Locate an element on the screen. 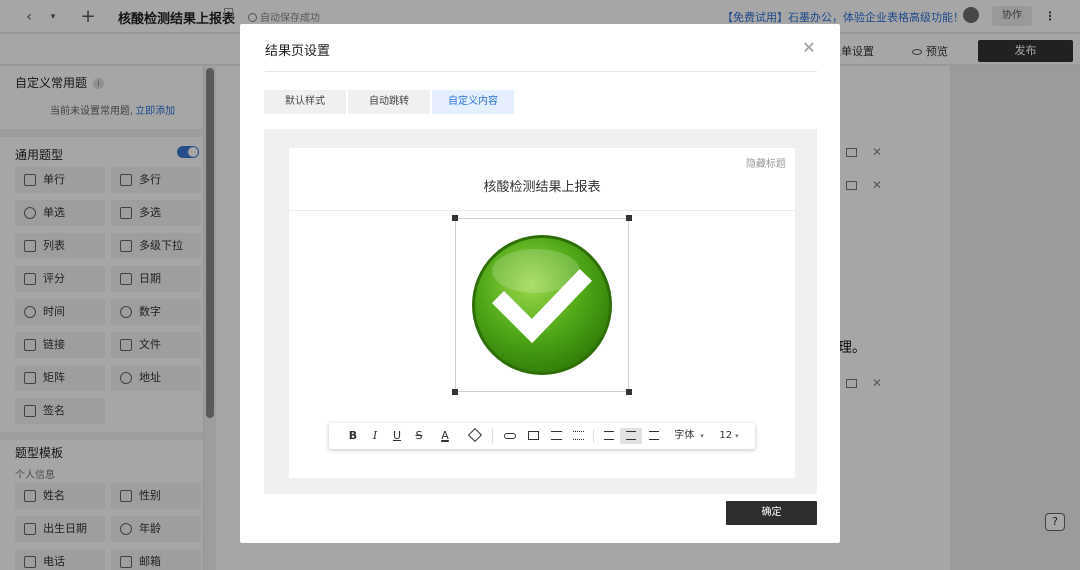 The height and width of the screenshot is (570, 1080). dialog-title: 结果页设置 is located at coordinates (298, 51).